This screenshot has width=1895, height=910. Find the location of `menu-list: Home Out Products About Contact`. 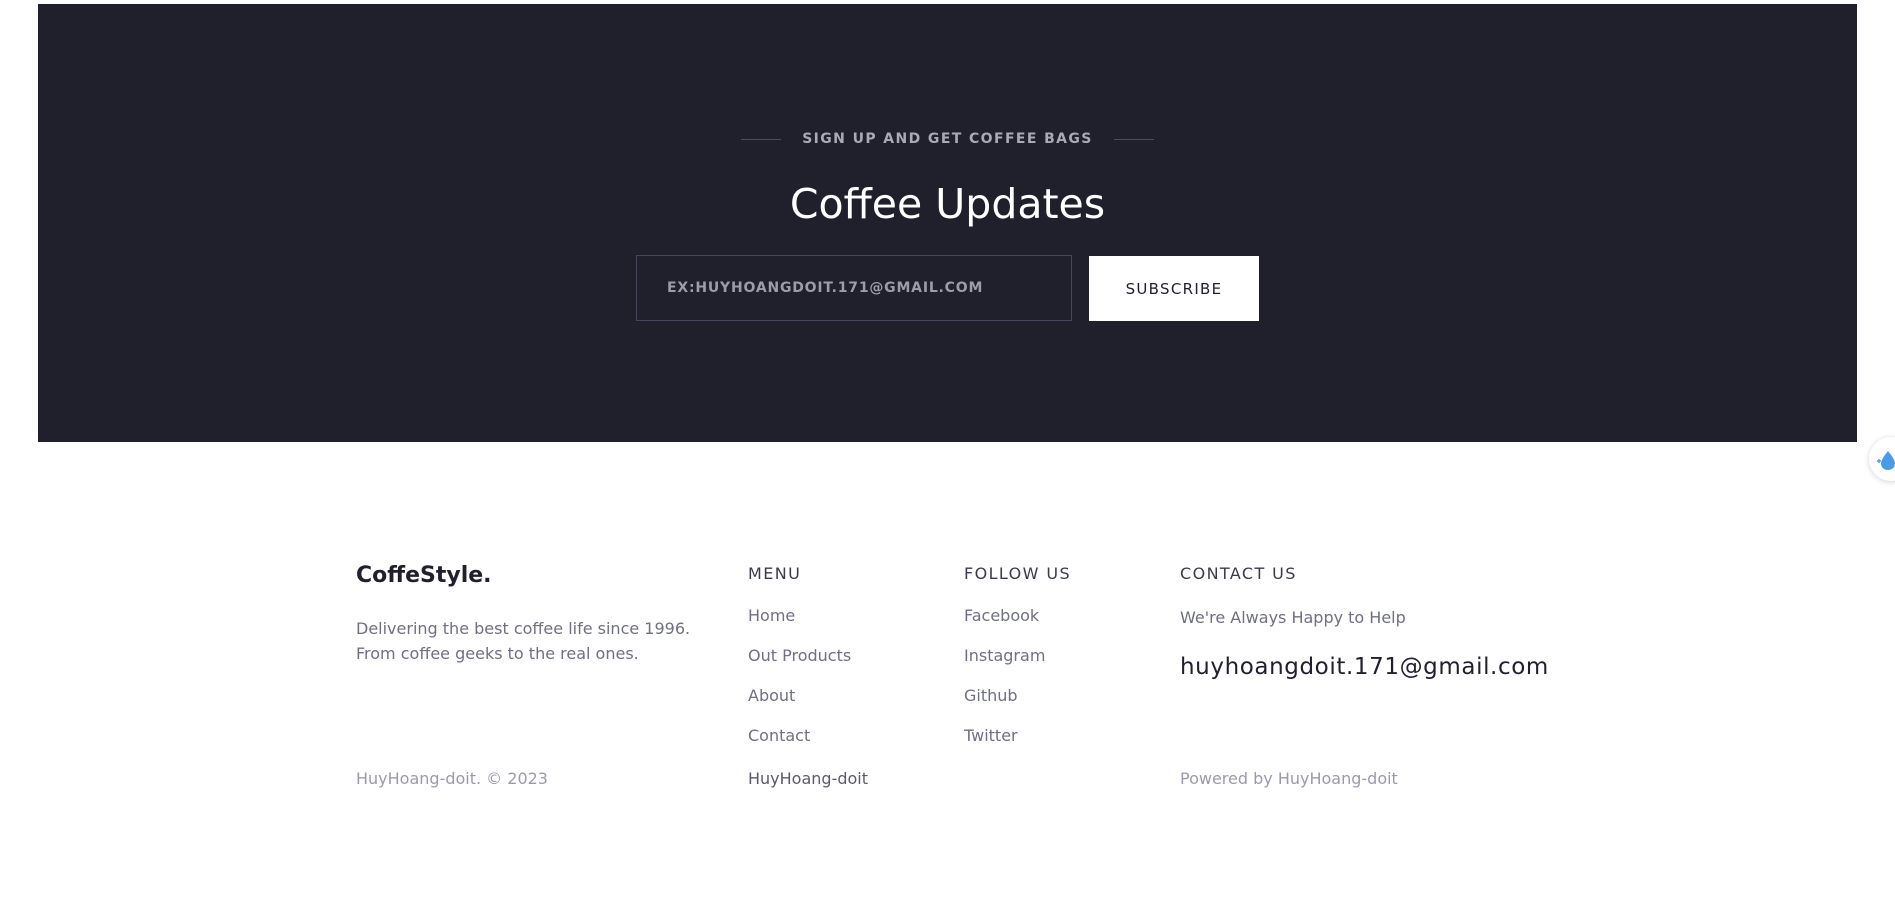

menu-list: Home Out Products About Contact is located at coordinates (799, 686).